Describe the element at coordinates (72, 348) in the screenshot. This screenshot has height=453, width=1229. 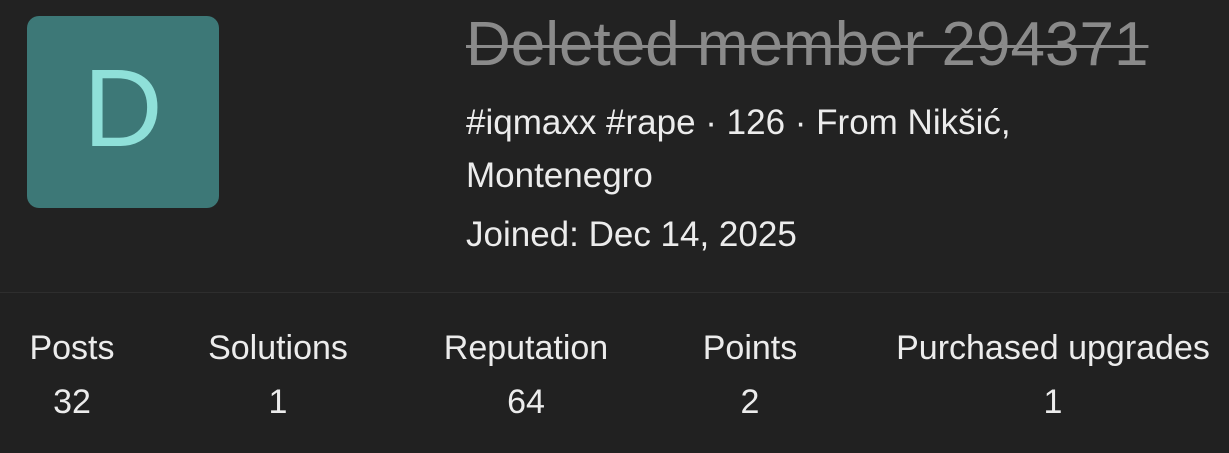
I see `stat-label: Posts` at that location.